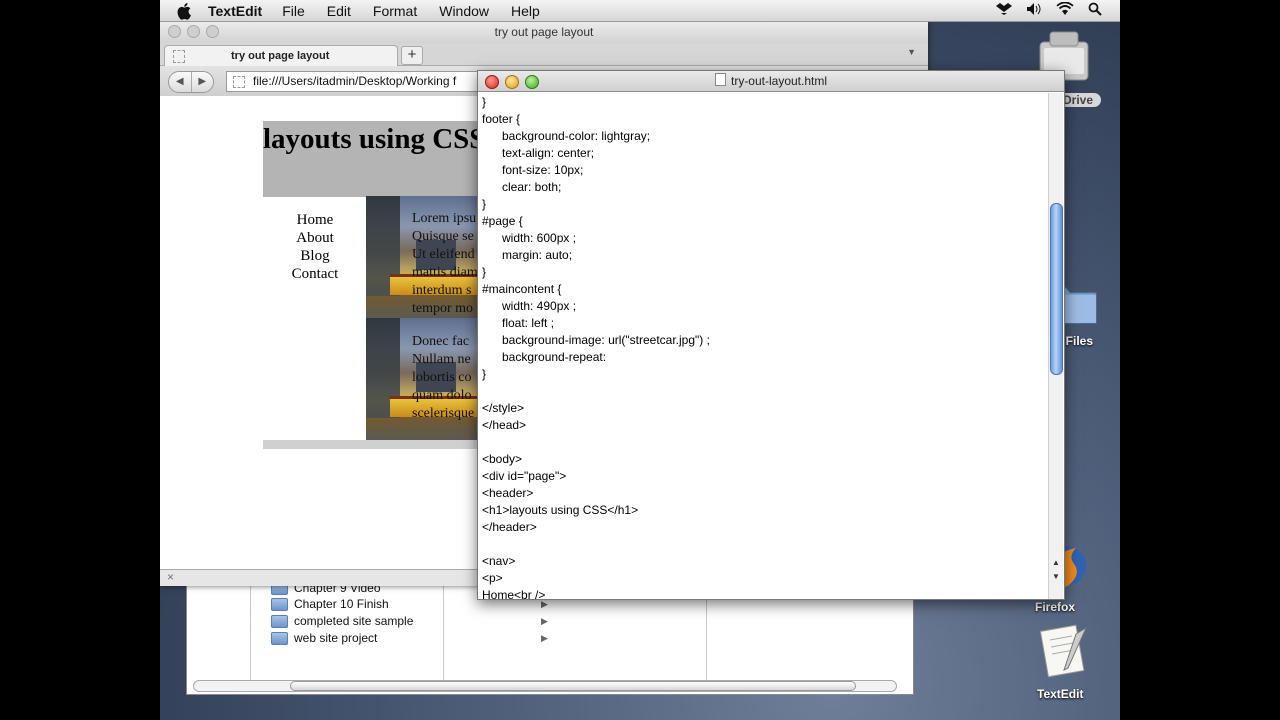 This screenshot has height=720, width=1280. What do you see at coordinates (1055, 607) in the screenshot?
I see `firefox-label: Firefox` at bounding box center [1055, 607].